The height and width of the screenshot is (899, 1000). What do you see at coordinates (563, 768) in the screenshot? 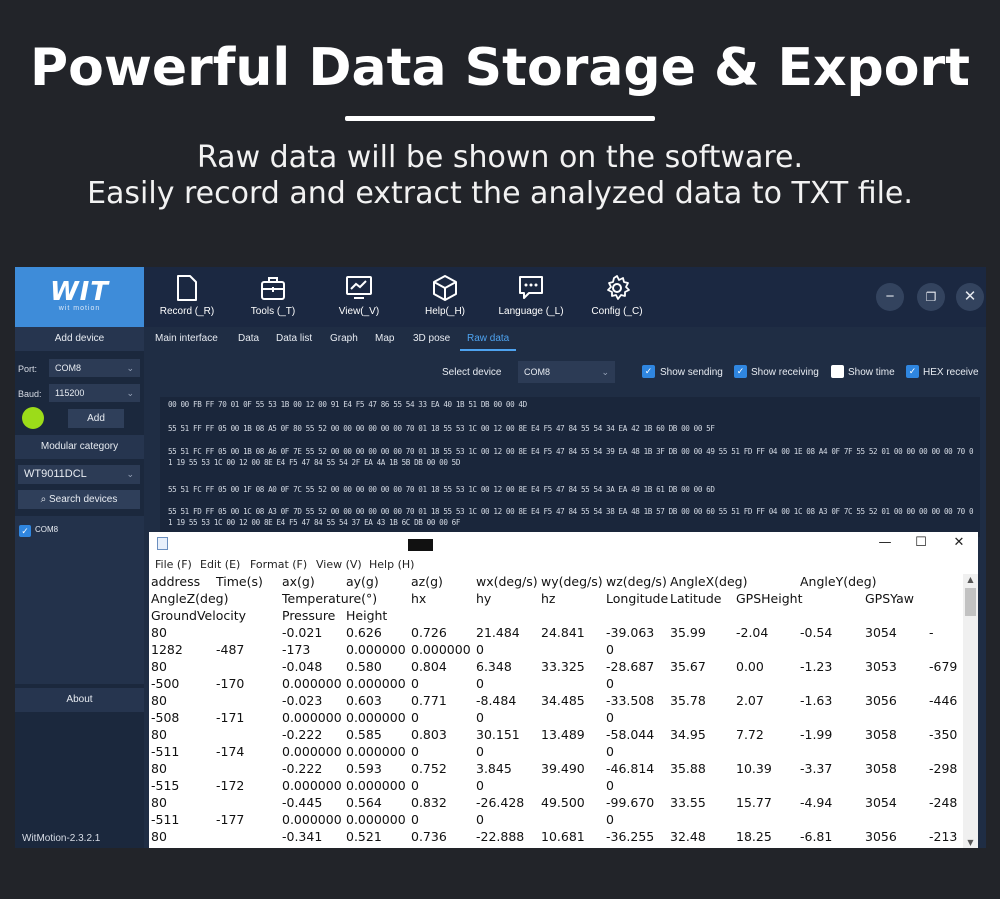
I see `text-cell: 39.490` at bounding box center [563, 768].